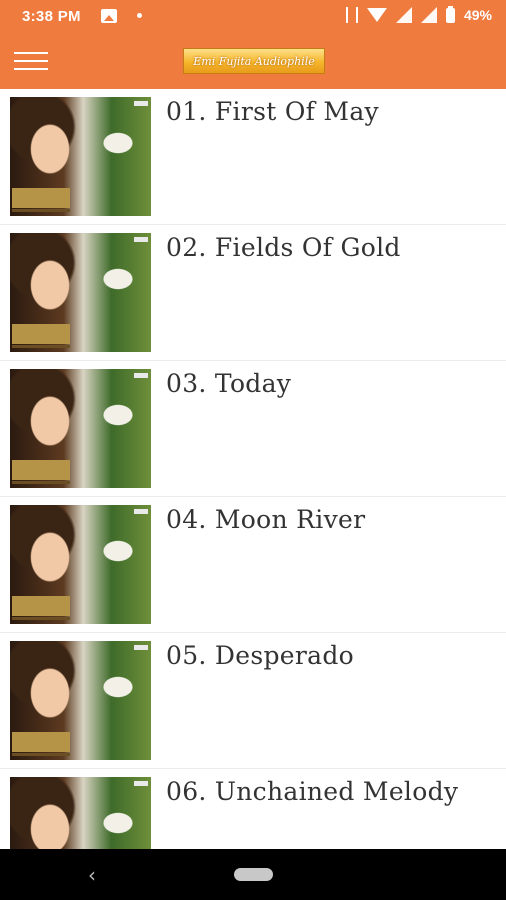 The width and height of the screenshot is (506, 900). I want to click on notification-dot-icon, so click(139, 15).